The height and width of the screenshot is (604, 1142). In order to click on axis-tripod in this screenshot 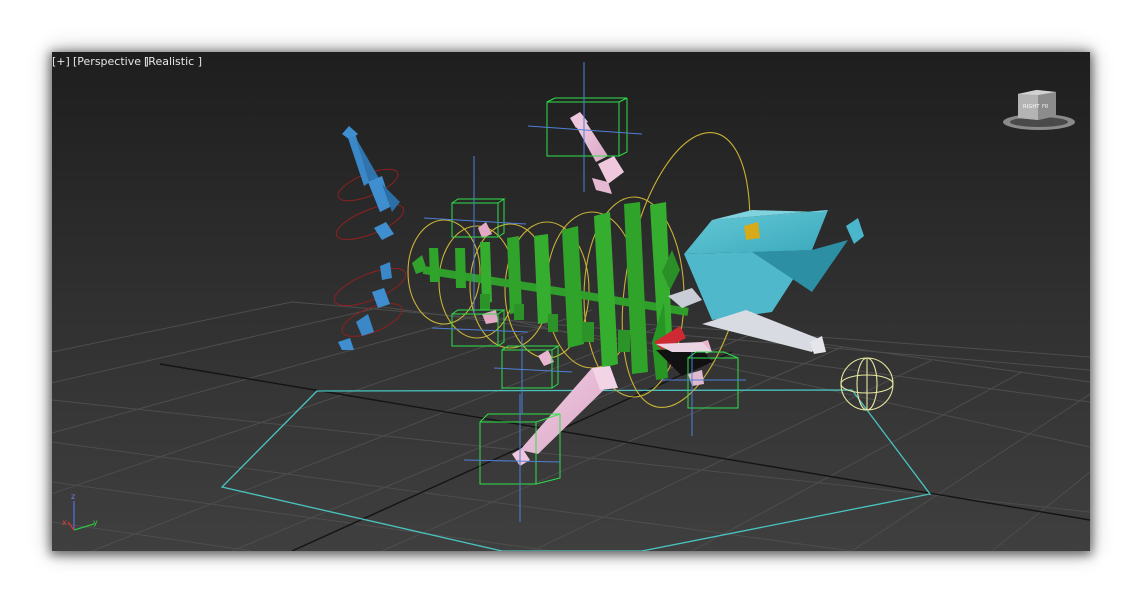, I will do `click(81, 516)`.